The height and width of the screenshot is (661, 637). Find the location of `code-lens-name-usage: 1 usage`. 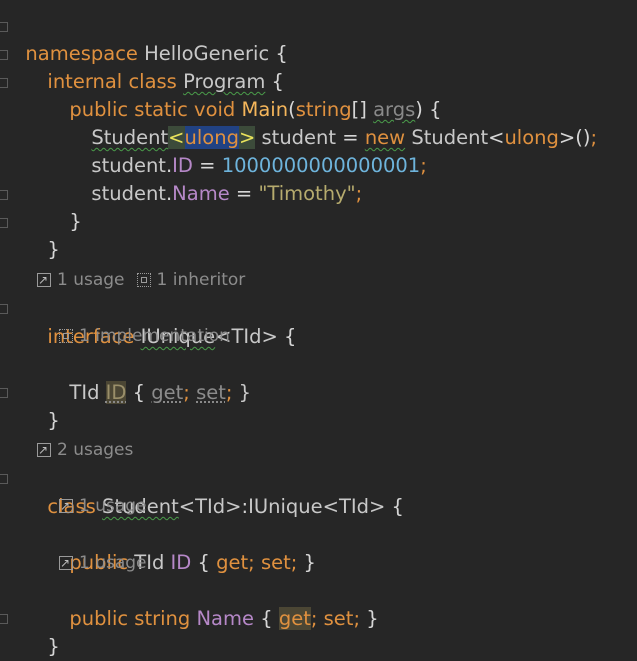

code-lens-name-usage: 1 usage is located at coordinates (103, 563).